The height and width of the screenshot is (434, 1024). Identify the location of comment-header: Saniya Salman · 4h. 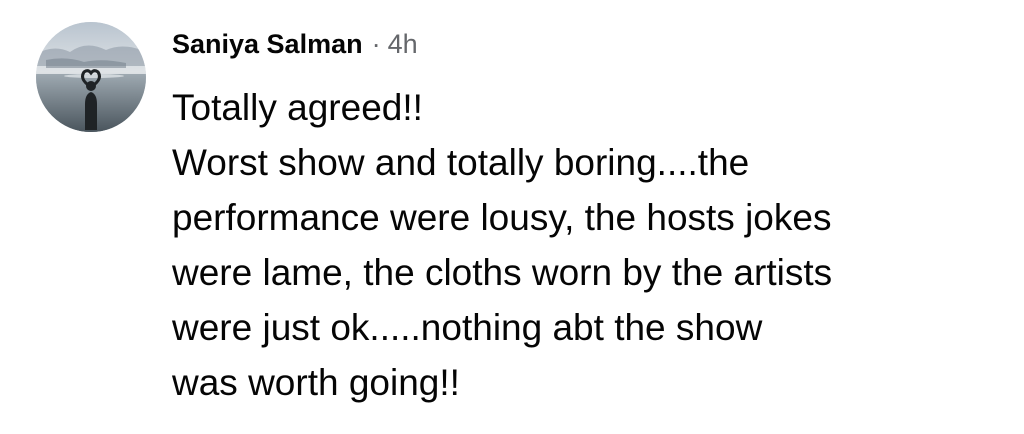
(295, 44).